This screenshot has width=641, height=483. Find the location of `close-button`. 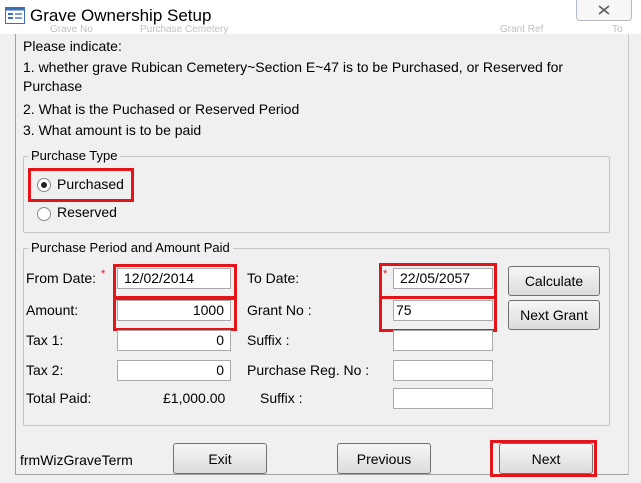

close-button is located at coordinates (604, 10).